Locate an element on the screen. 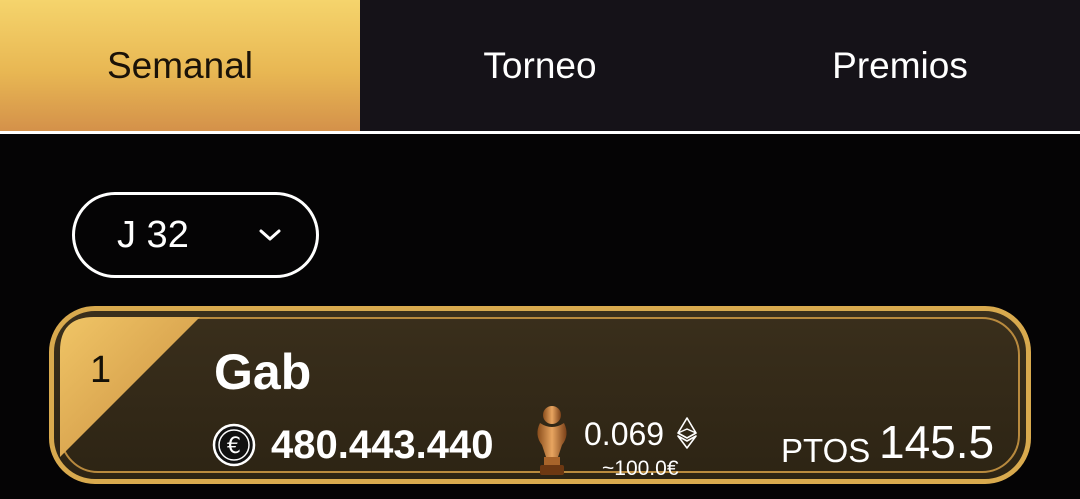  player-name: Gab is located at coordinates (263, 372).